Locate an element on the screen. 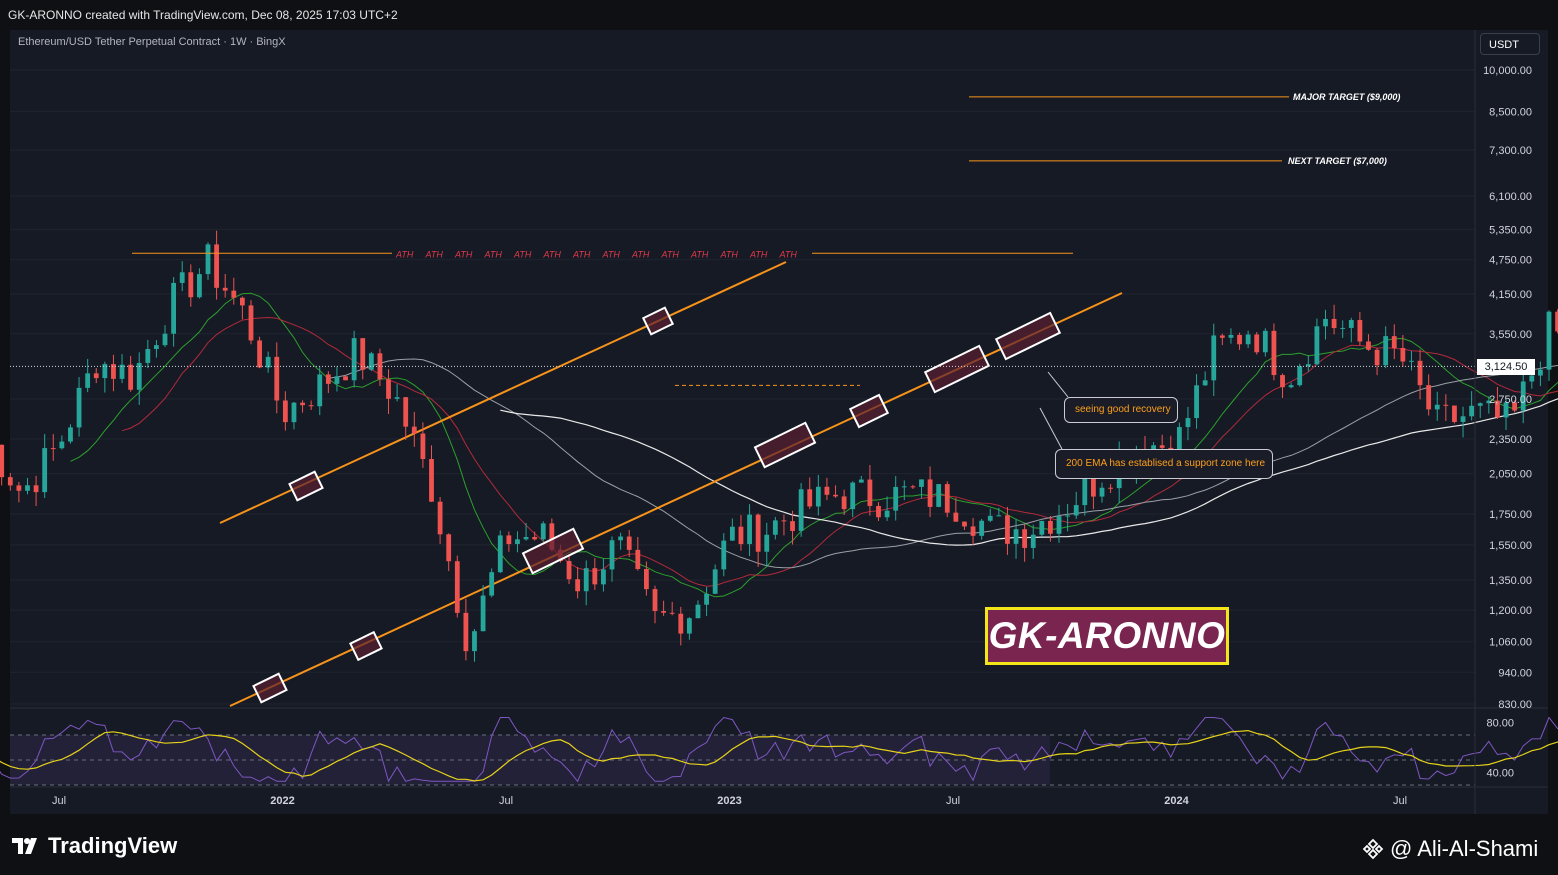 The height and width of the screenshot is (875, 1558). y-tick-label: 2,050.00 is located at coordinates (1510, 475).